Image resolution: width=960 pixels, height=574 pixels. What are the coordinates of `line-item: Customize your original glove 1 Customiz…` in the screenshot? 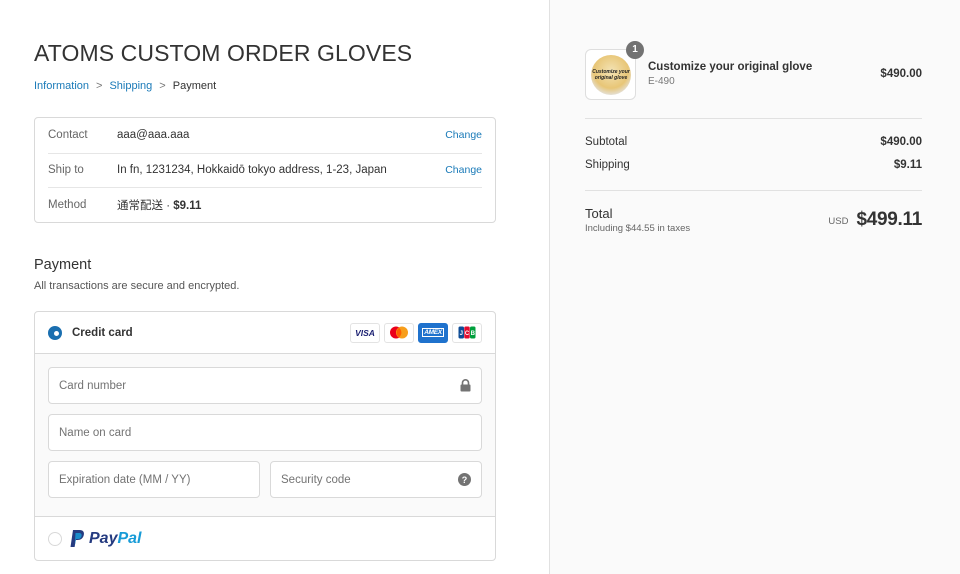 It's located at (753, 70).